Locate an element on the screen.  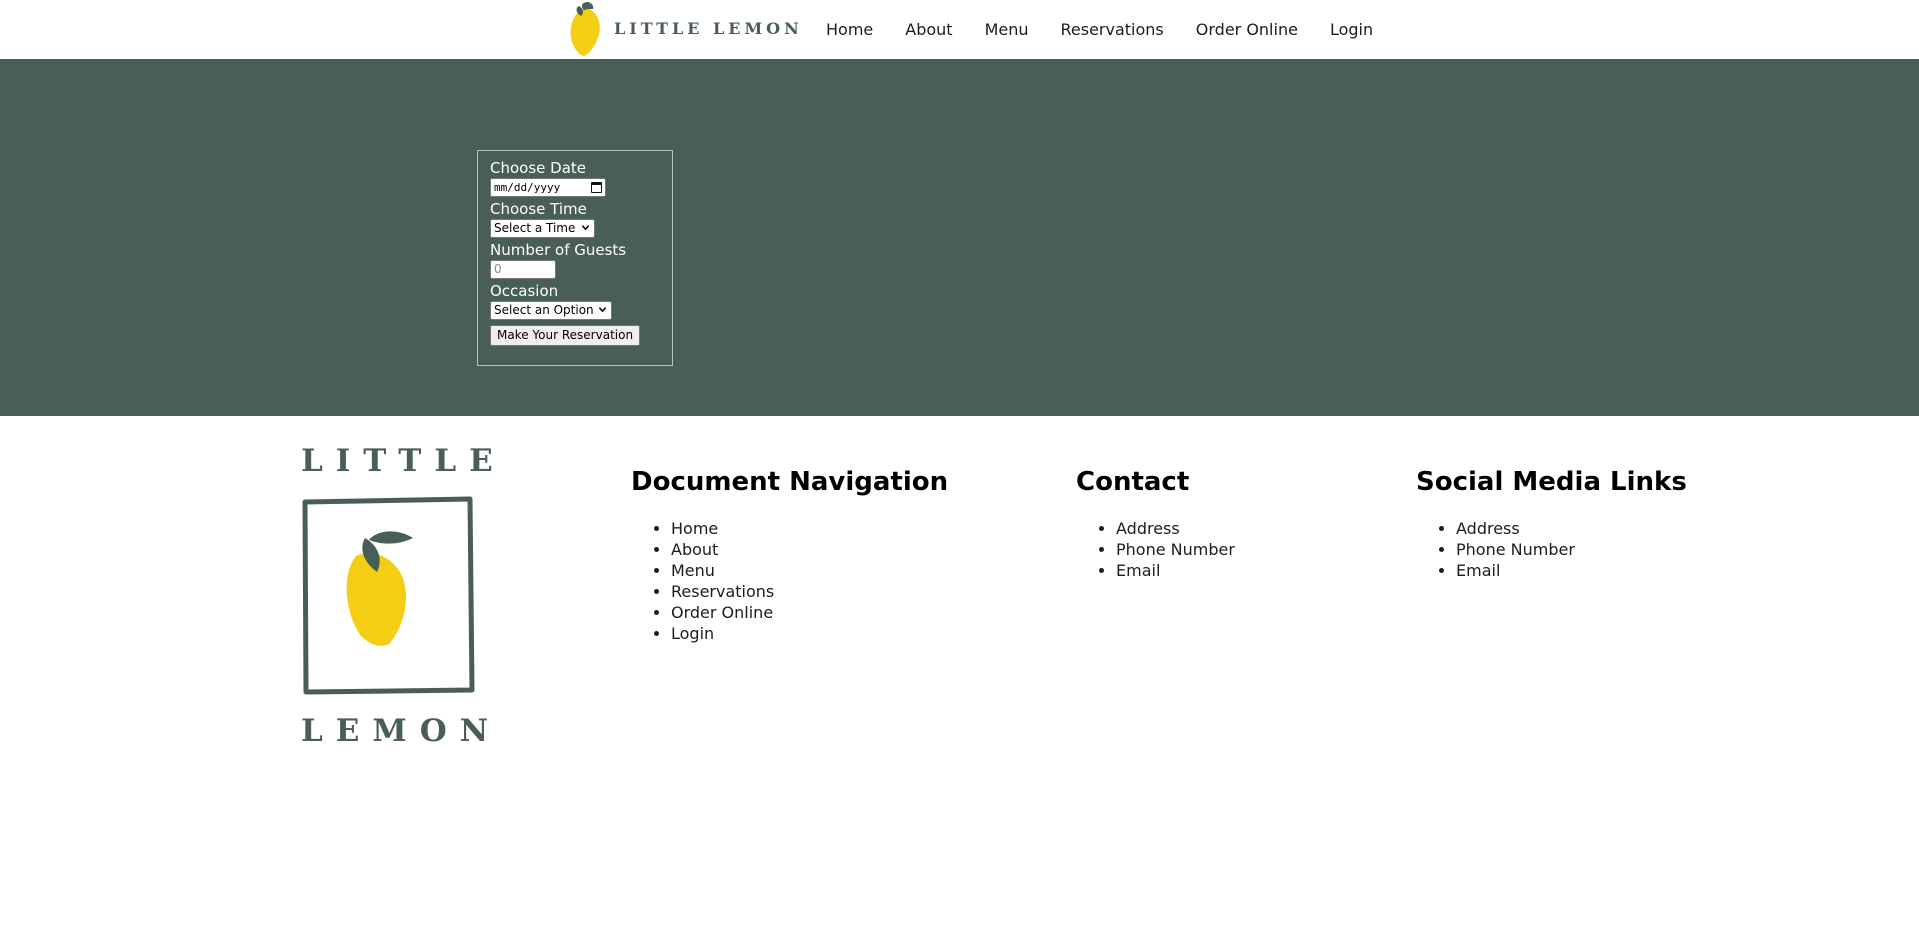
footer-contact-email: Email is located at coordinates (1175, 570).